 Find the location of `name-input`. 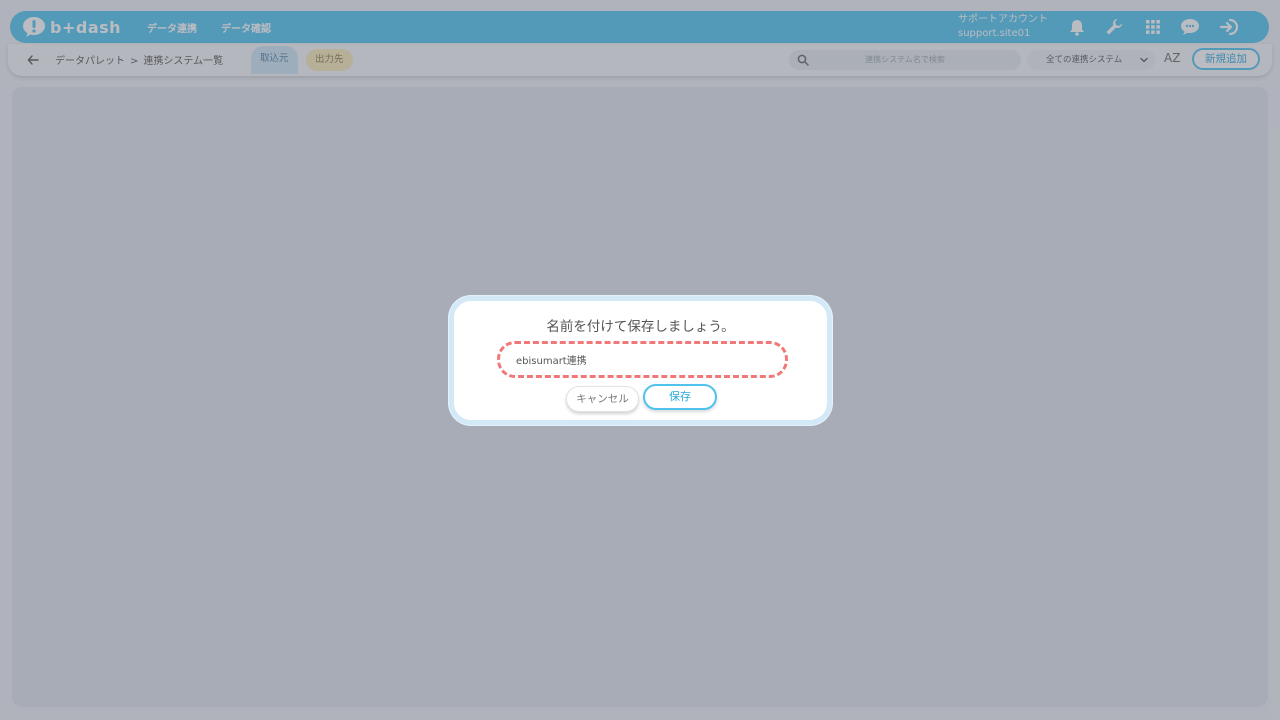

name-input is located at coordinates (642, 359).